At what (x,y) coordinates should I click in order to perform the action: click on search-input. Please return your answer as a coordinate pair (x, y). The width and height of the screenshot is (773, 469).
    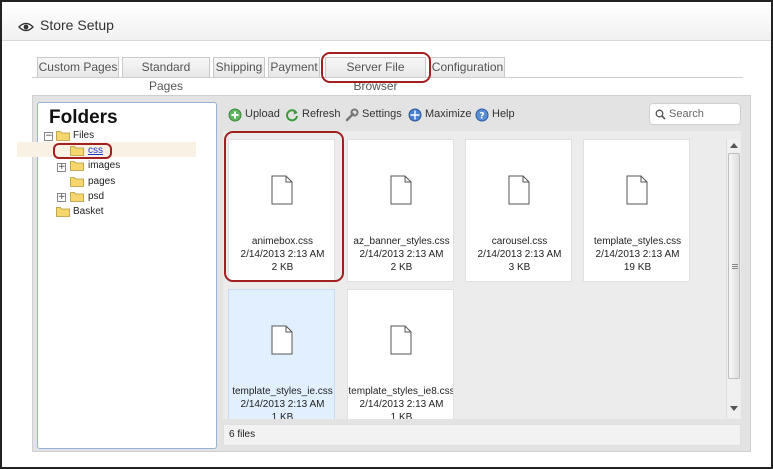
    Looking at the image, I should click on (702, 114).